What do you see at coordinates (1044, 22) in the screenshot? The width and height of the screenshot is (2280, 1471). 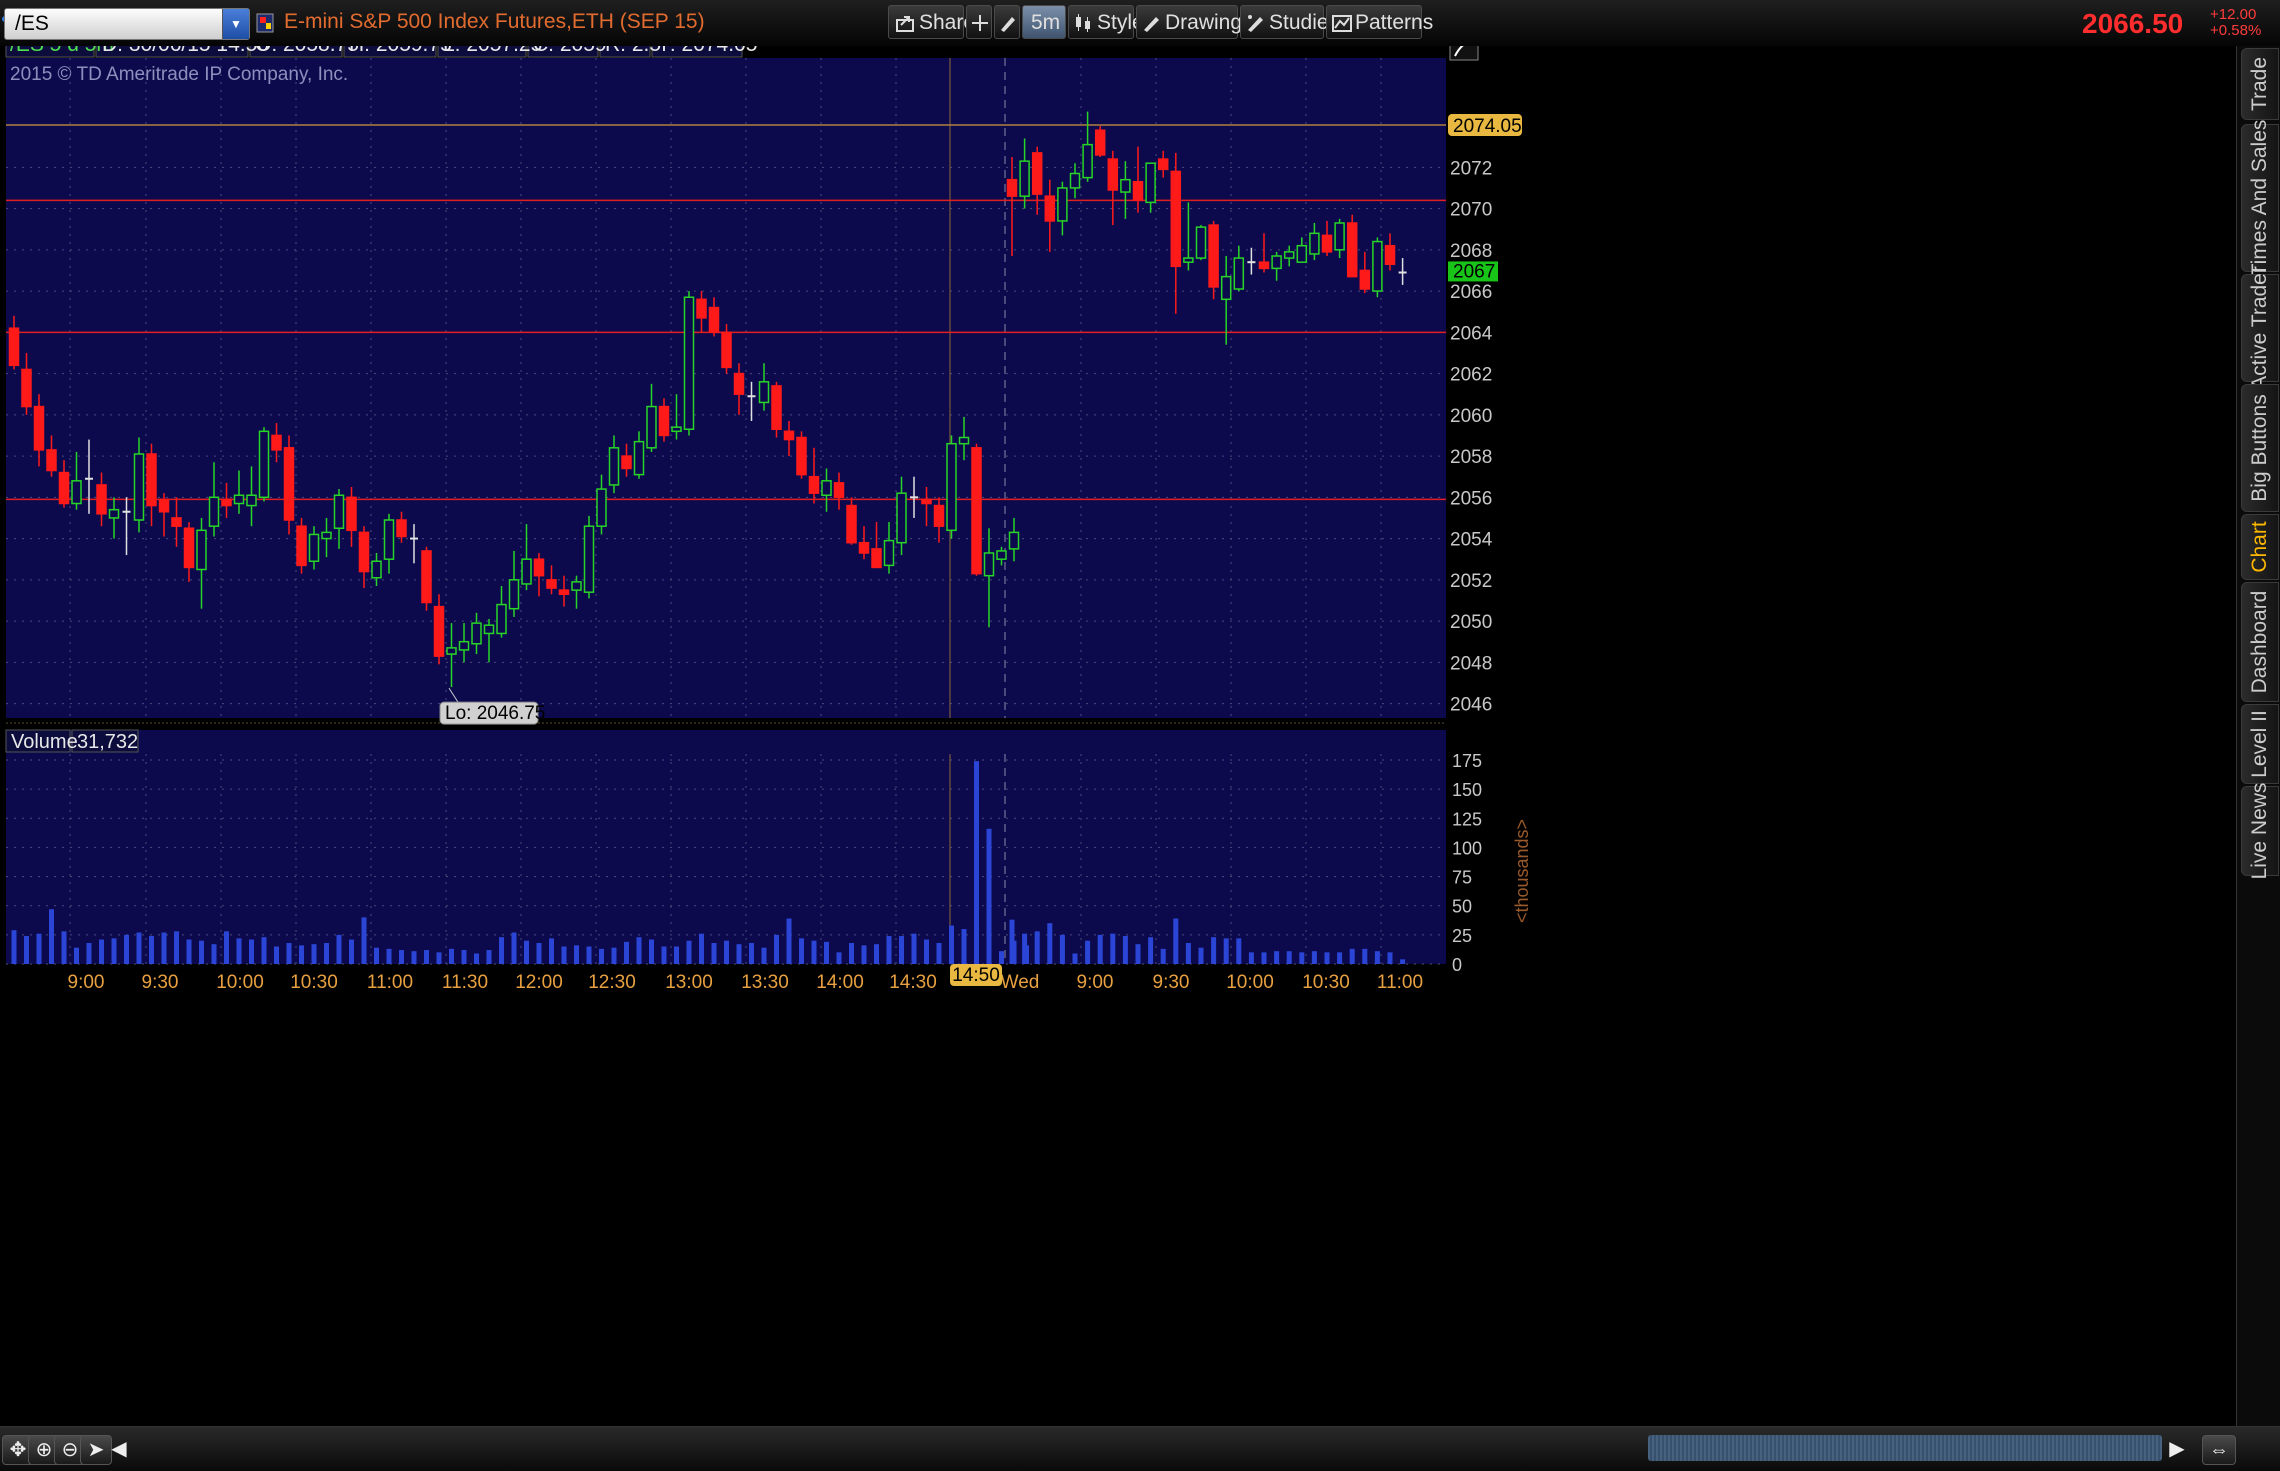 I see `interval-5m-button: 5m` at bounding box center [1044, 22].